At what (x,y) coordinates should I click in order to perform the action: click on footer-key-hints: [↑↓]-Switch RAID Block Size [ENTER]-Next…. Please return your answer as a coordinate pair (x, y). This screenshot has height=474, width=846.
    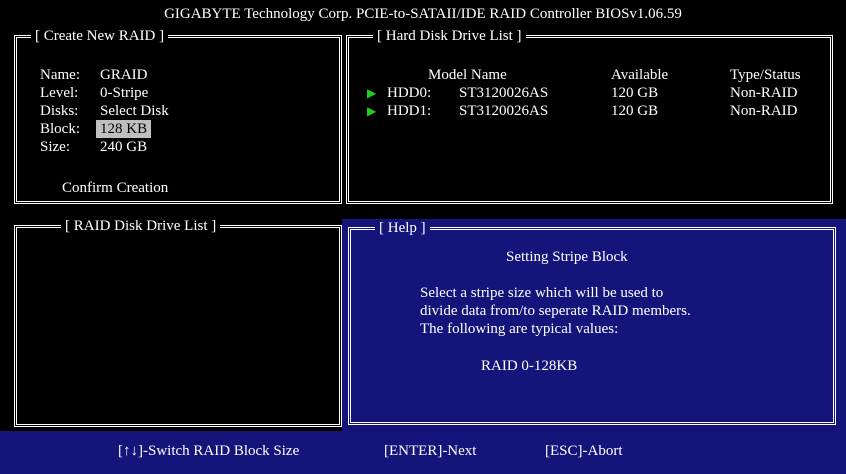
    Looking at the image, I should click on (423, 452).